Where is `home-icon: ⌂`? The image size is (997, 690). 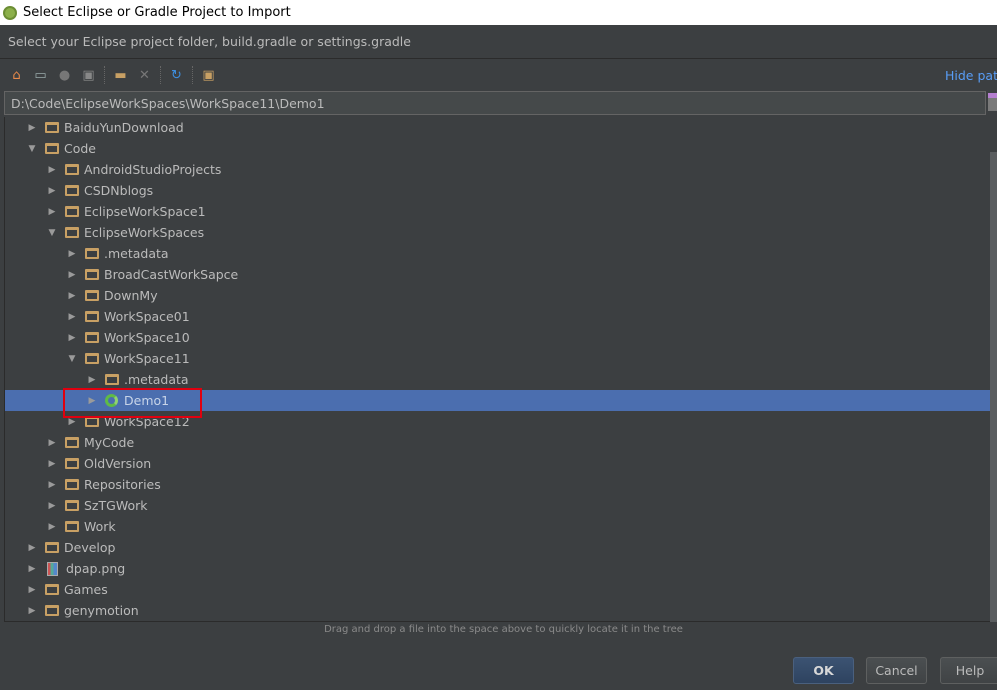 home-icon: ⌂ is located at coordinates (16, 75).